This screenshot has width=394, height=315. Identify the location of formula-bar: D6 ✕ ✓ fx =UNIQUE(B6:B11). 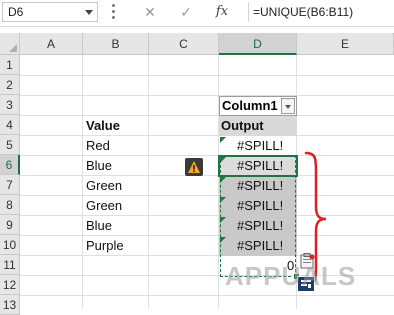
(197, 13).